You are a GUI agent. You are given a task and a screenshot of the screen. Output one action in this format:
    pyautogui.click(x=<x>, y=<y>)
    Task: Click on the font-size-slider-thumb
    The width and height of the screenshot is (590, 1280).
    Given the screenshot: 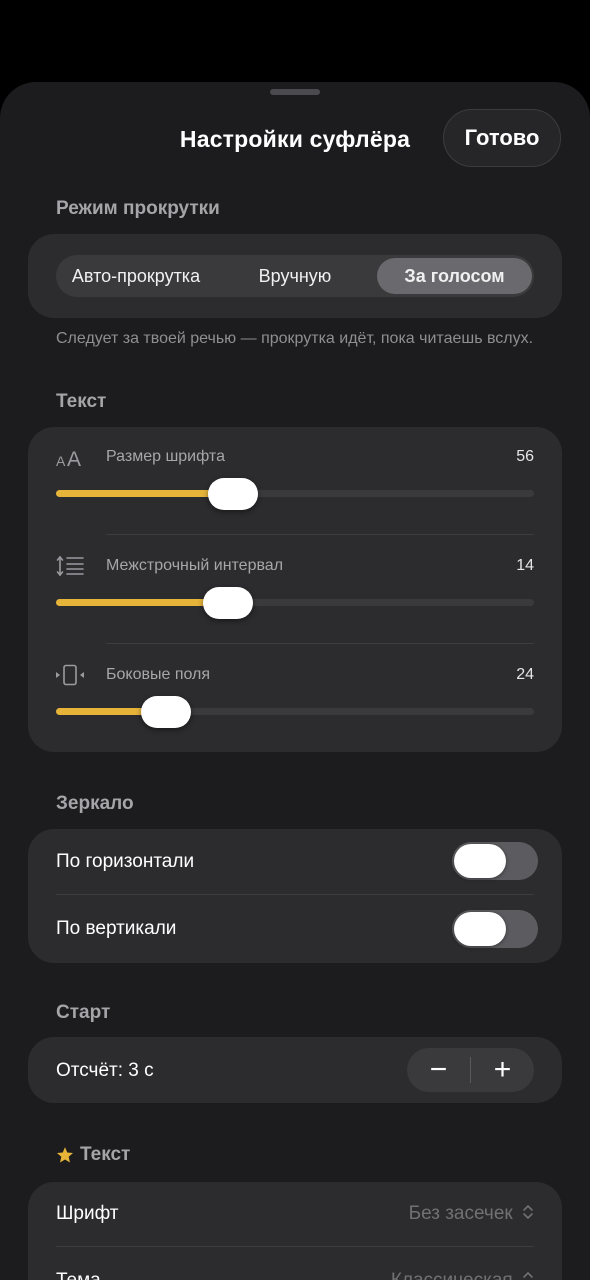 What is the action you would take?
    pyautogui.click(x=232, y=494)
    